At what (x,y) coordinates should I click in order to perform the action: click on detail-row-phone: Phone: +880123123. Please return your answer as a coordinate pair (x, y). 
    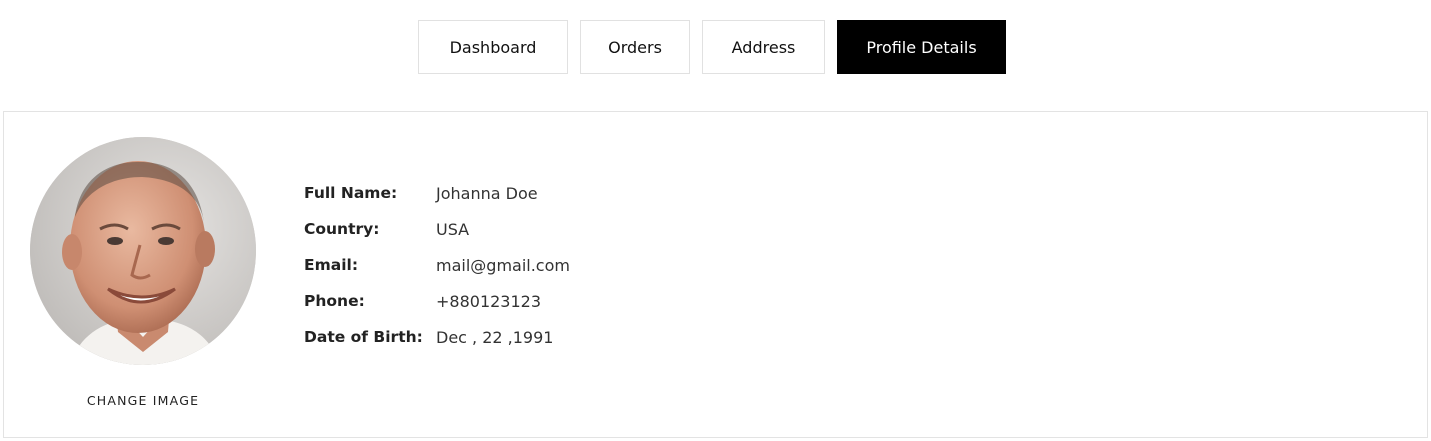
    Looking at the image, I should click on (437, 301).